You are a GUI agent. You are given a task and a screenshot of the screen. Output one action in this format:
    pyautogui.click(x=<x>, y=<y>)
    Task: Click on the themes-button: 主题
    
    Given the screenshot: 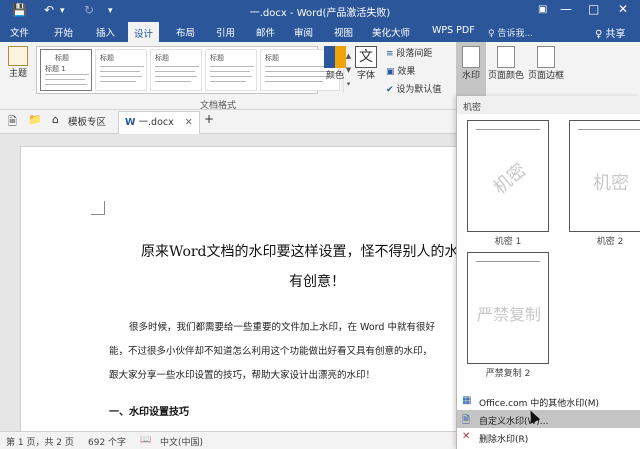 What is the action you would take?
    pyautogui.click(x=18, y=62)
    